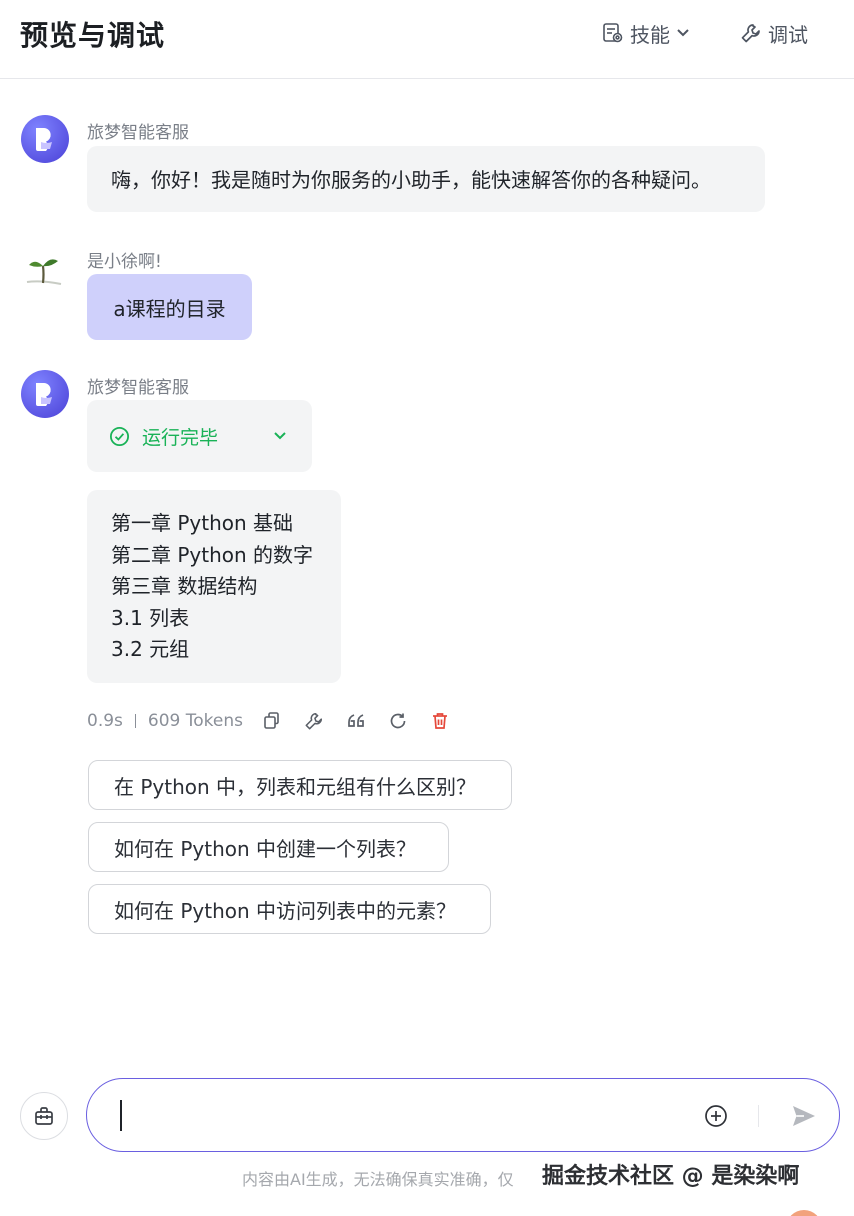 Image resolution: width=854 pixels, height=1216 pixels. Describe the element at coordinates (135, 721) in the screenshot. I see `meta-divider` at that location.